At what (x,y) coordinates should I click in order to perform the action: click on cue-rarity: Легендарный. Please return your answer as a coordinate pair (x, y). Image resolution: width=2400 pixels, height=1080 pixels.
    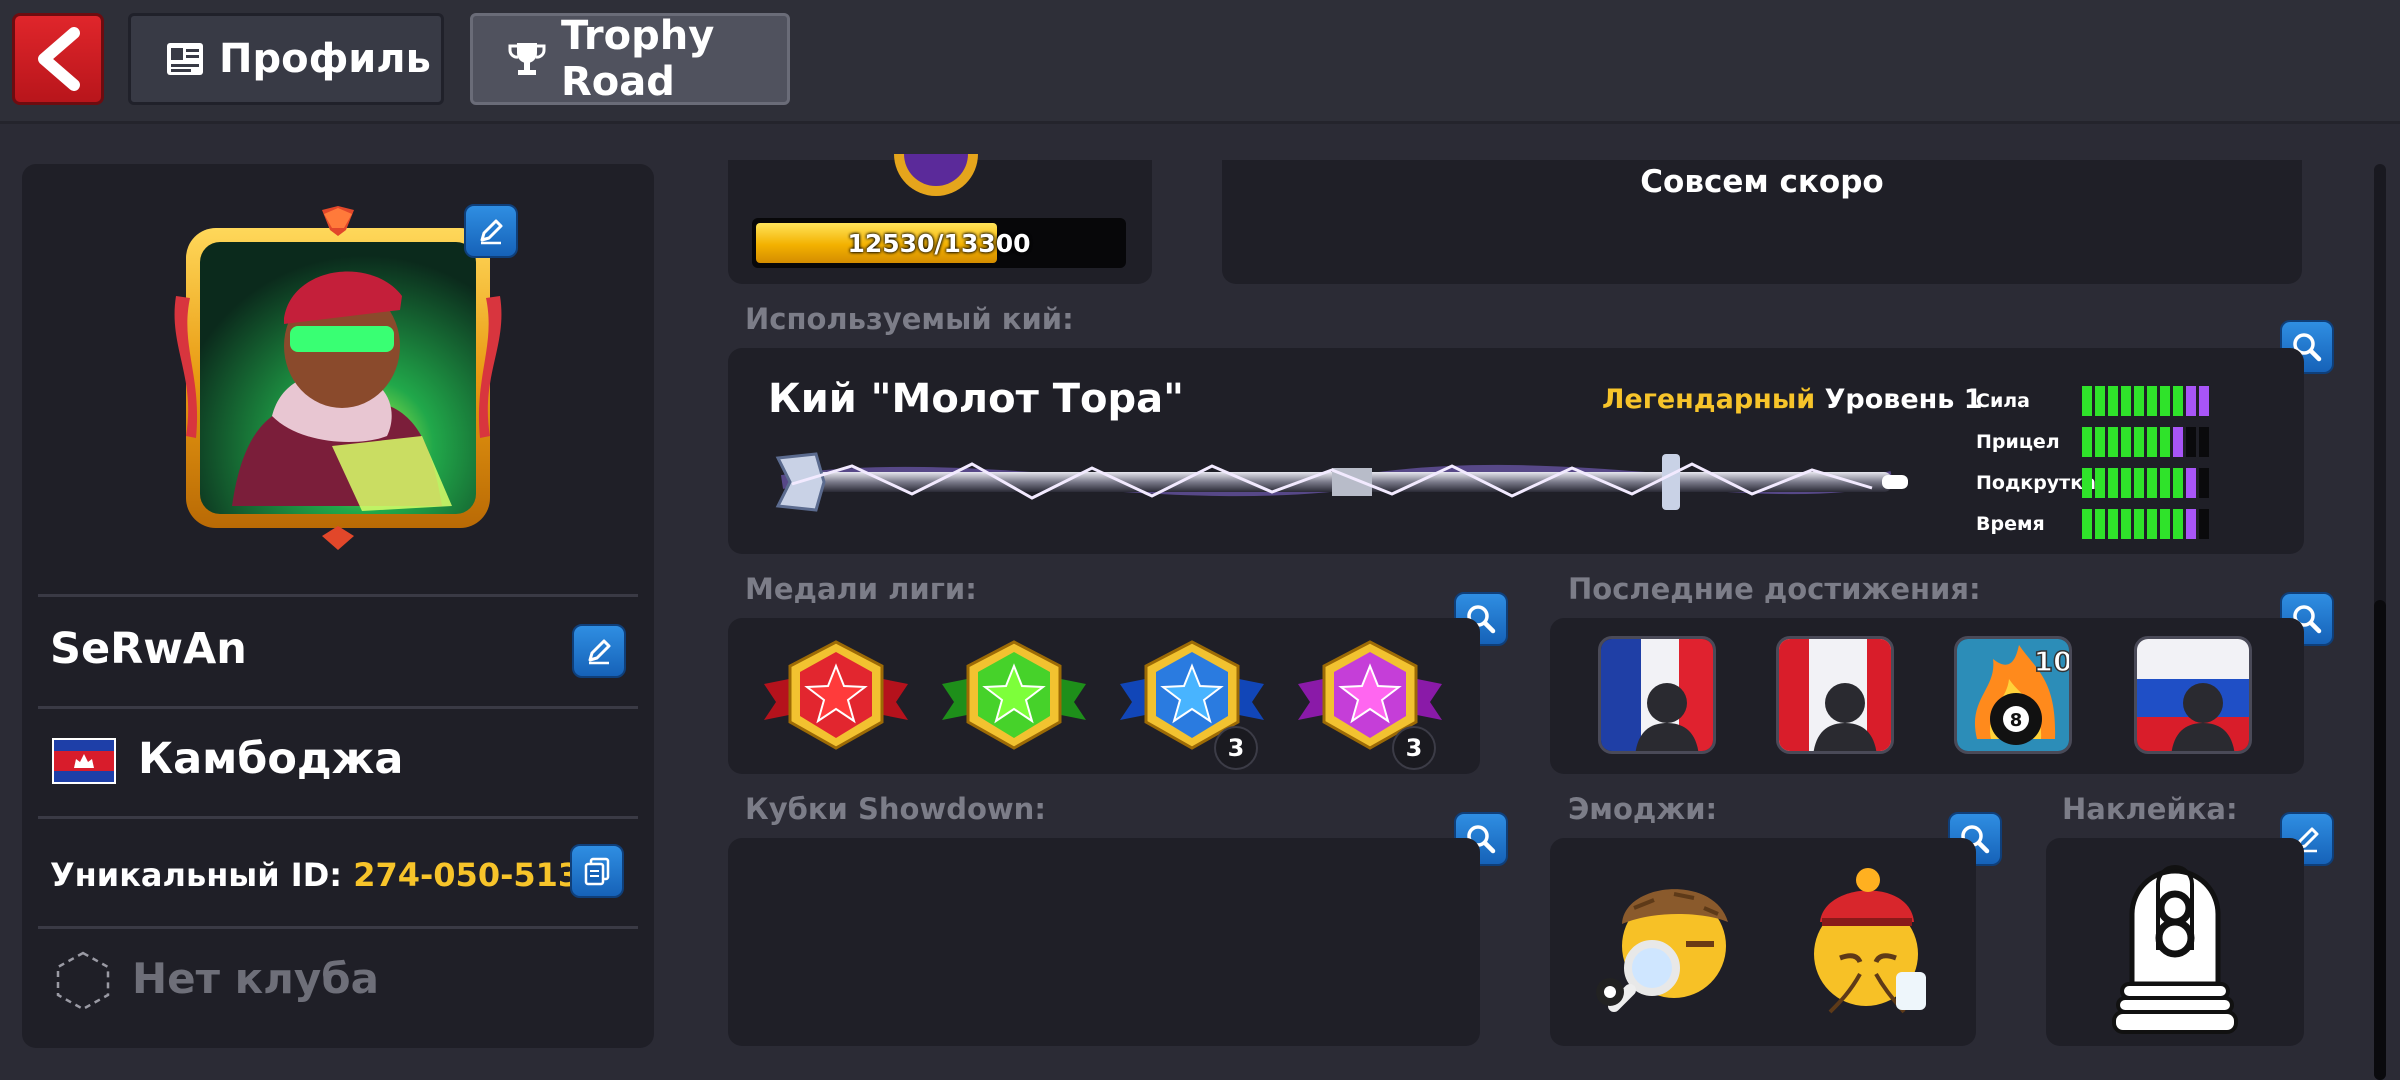
    Looking at the image, I should click on (1709, 399).